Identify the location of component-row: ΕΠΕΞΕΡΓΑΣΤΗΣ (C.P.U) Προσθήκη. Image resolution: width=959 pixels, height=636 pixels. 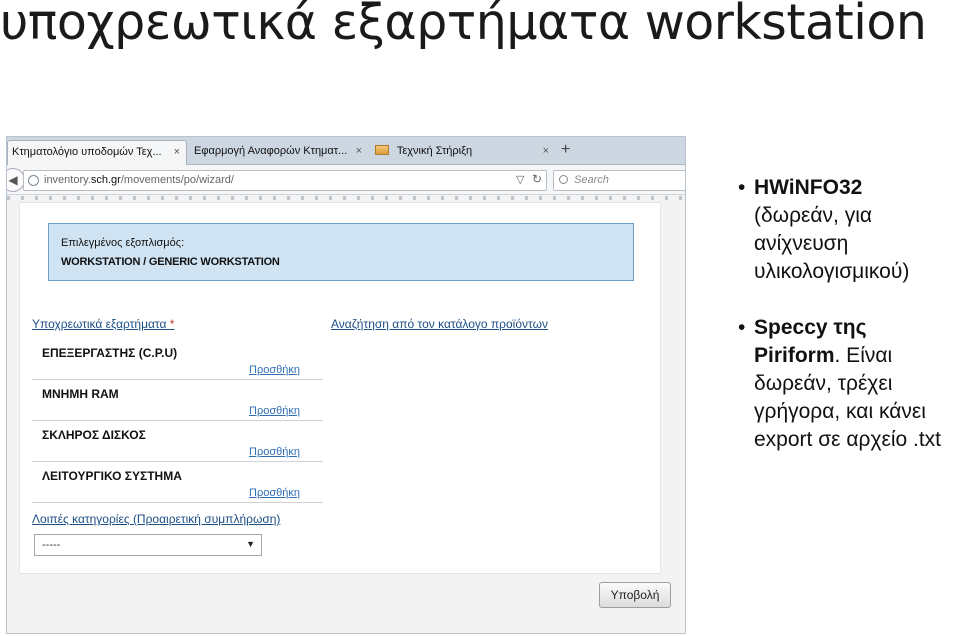
(177, 359).